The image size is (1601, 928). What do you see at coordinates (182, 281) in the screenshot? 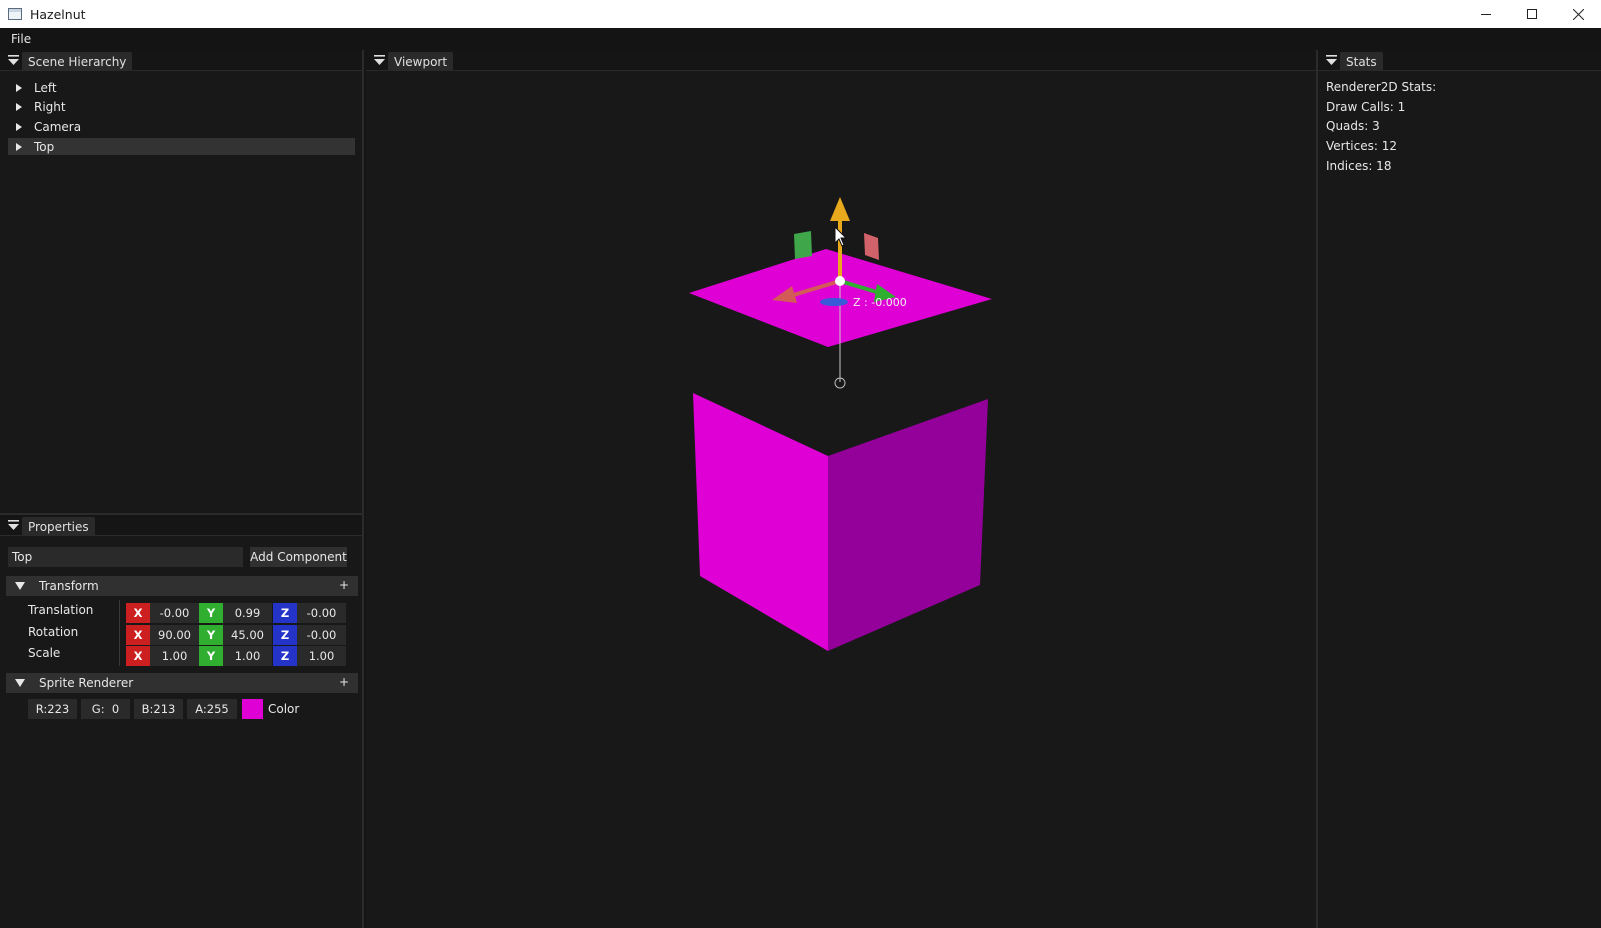
I see `scene-hierarchy-panel: Scene Hierarchy Left Right Camera Top` at bounding box center [182, 281].